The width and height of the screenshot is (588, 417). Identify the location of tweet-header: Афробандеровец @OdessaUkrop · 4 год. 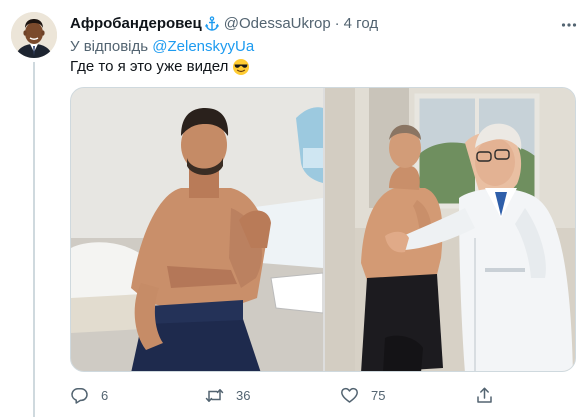
(224, 24).